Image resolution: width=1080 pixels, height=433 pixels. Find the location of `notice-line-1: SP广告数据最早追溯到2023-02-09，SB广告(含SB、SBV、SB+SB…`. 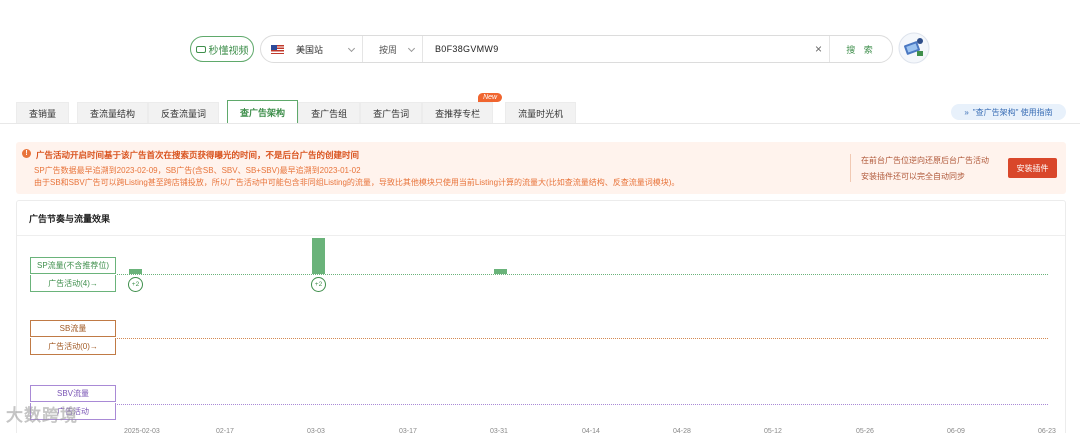

notice-line-1: SP广告数据最早追溯到2023-02-09，SB广告(含SB、SBV、SB+SB… is located at coordinates (197, 170).